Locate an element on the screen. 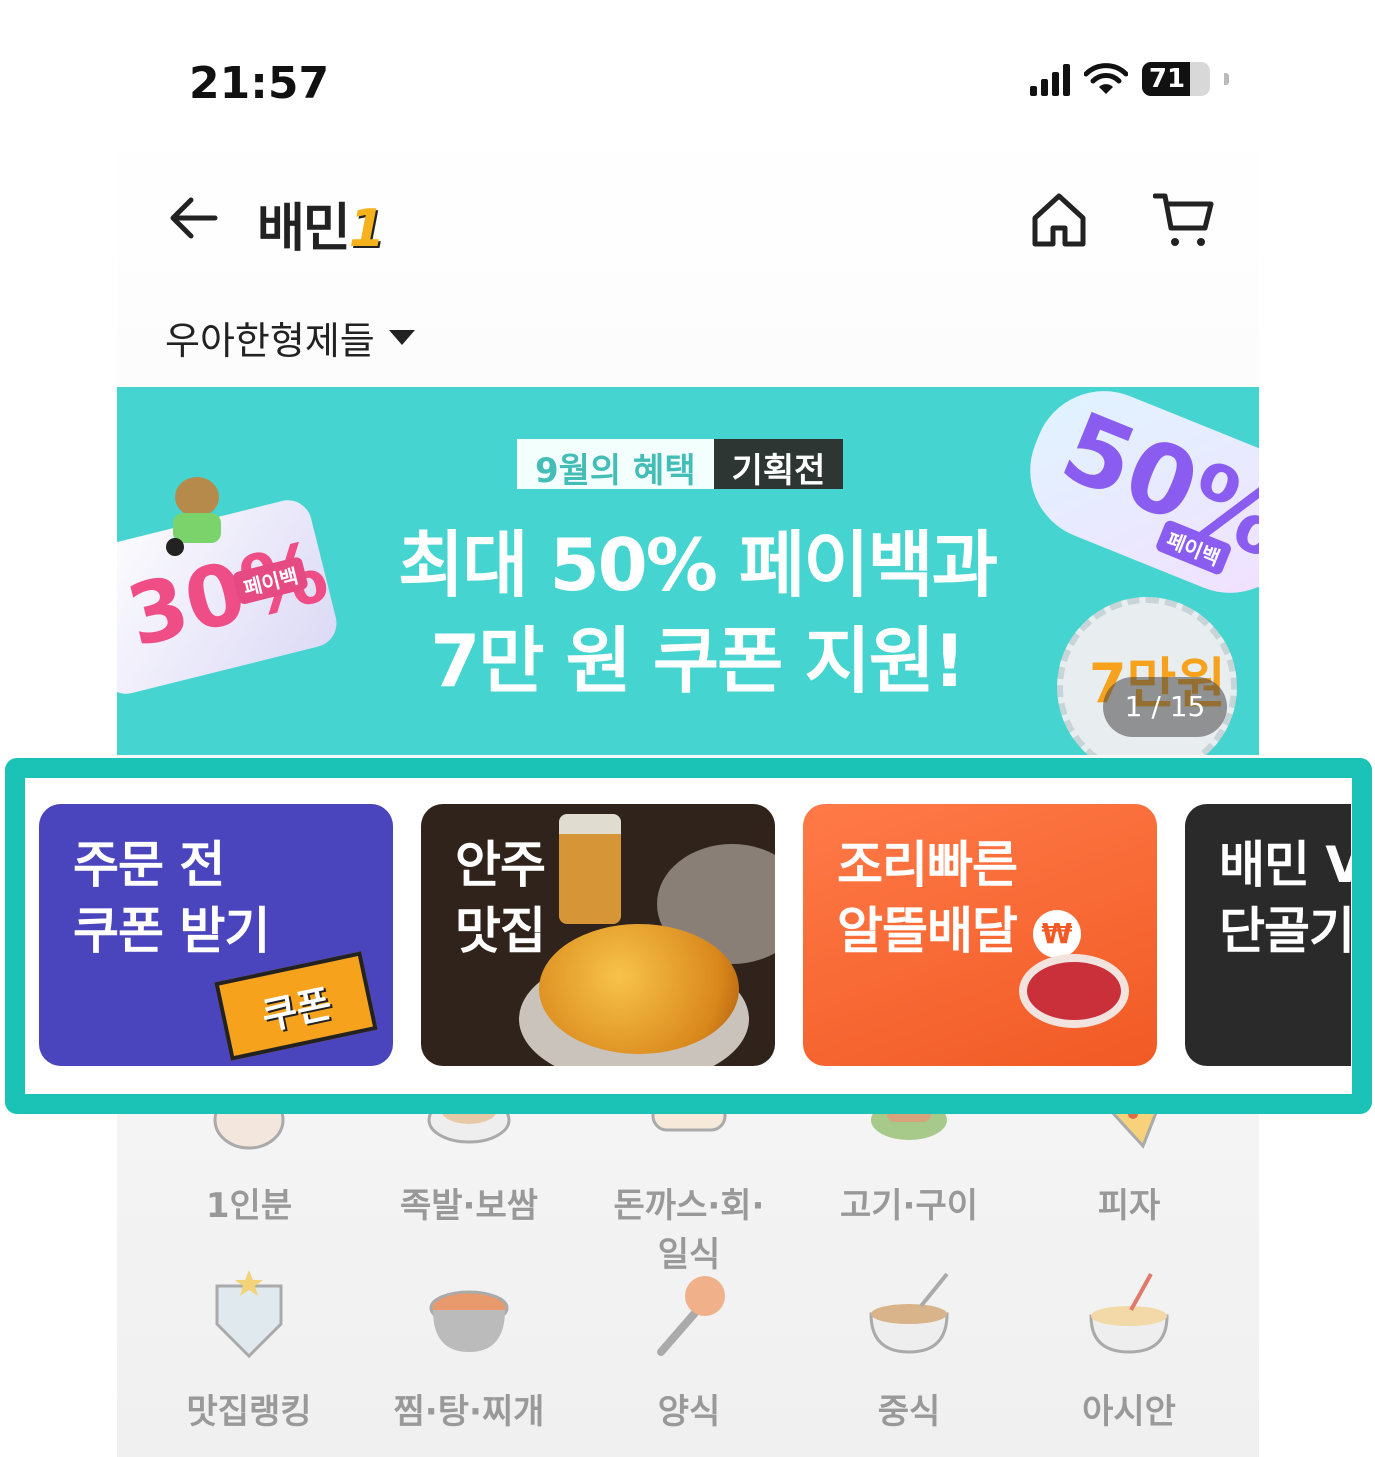 This screenshot has height=1457, width=1375. category-item: 중식 is located at coordinates (909, 1349).